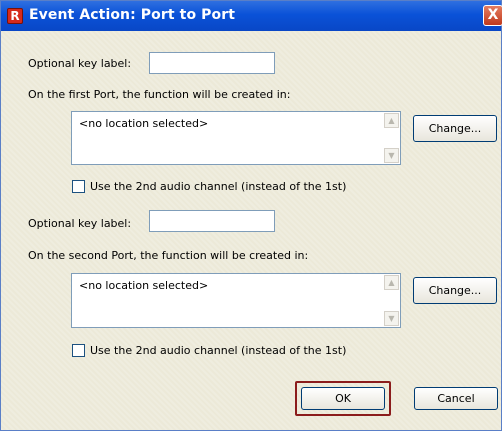 The image size is (502, 431). Describe the element at coordinates (132, 15) in the screenshot. I see `dialog-title: Event Action: Port to Port` at that location.